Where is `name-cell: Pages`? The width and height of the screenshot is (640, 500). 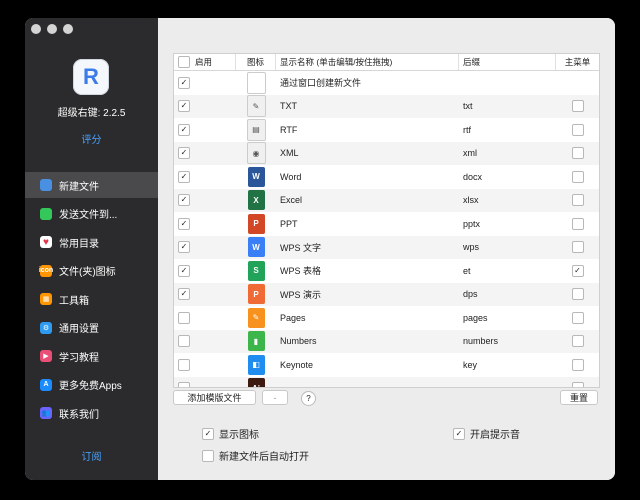 name-cell: Pages is located at coordinates (367, 318).